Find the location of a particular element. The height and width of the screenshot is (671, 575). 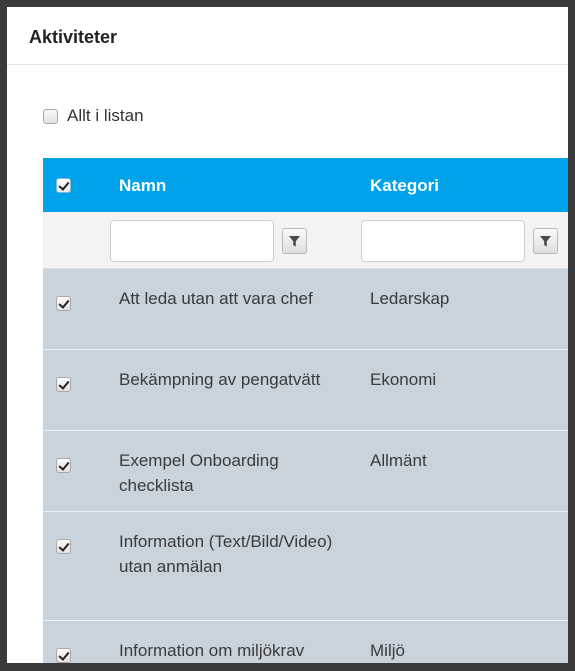

grid-header: Namn Kategori is located at coordinates (305, 185).